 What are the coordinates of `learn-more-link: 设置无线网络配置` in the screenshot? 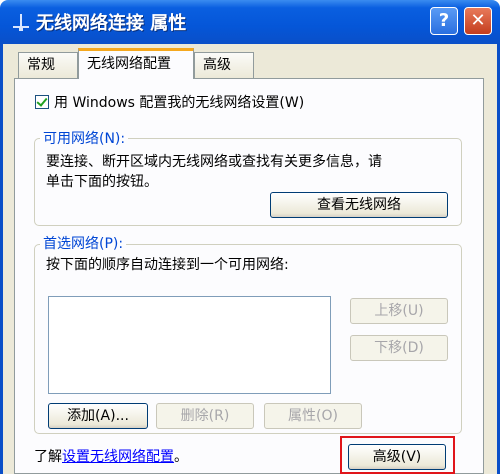 It's located at (118, 457).